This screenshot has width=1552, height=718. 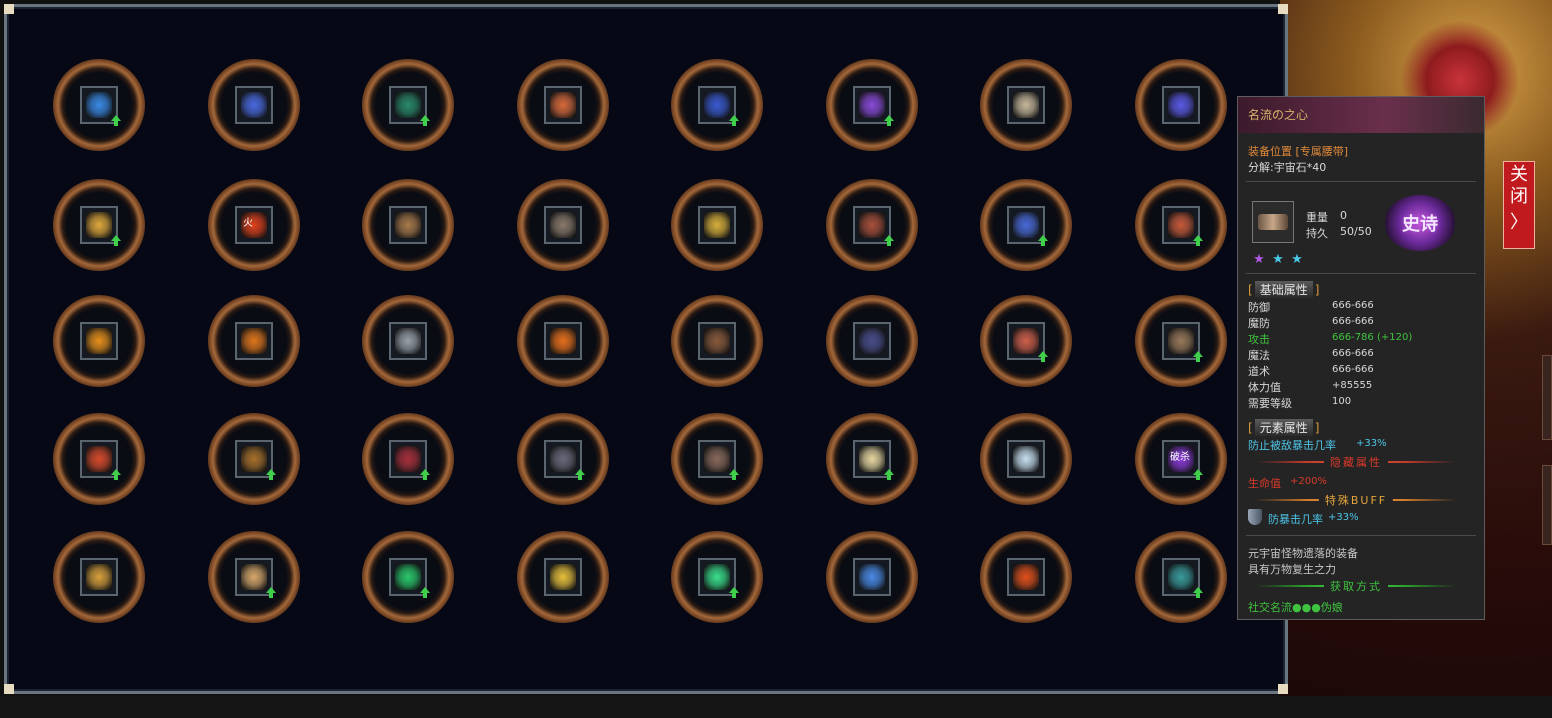 I want to click on stat-name: 道术, so click(x=1259, y=371).